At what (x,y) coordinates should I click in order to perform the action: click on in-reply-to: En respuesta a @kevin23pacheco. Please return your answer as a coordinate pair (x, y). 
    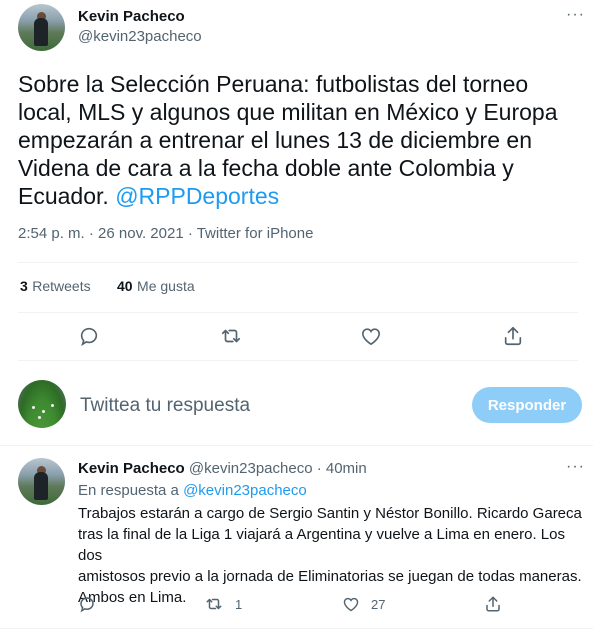
    Looking at the image, I should click on (192, 490).